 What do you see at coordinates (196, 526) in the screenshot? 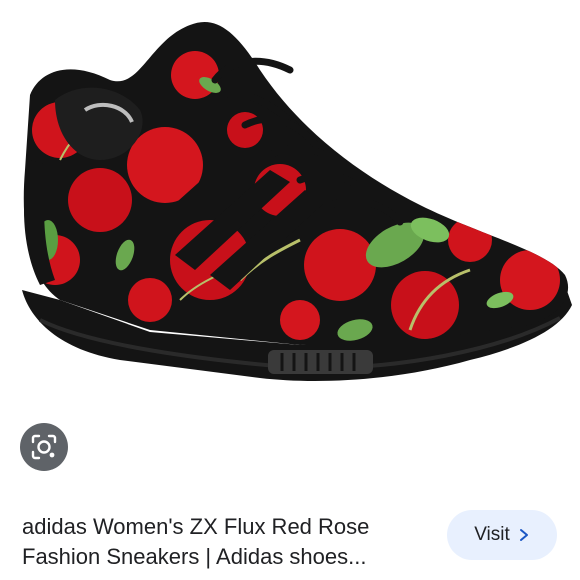
I see `product-title-line1: adidas Women's ZX Flux Red Rose` at bounding box center [196, 526].